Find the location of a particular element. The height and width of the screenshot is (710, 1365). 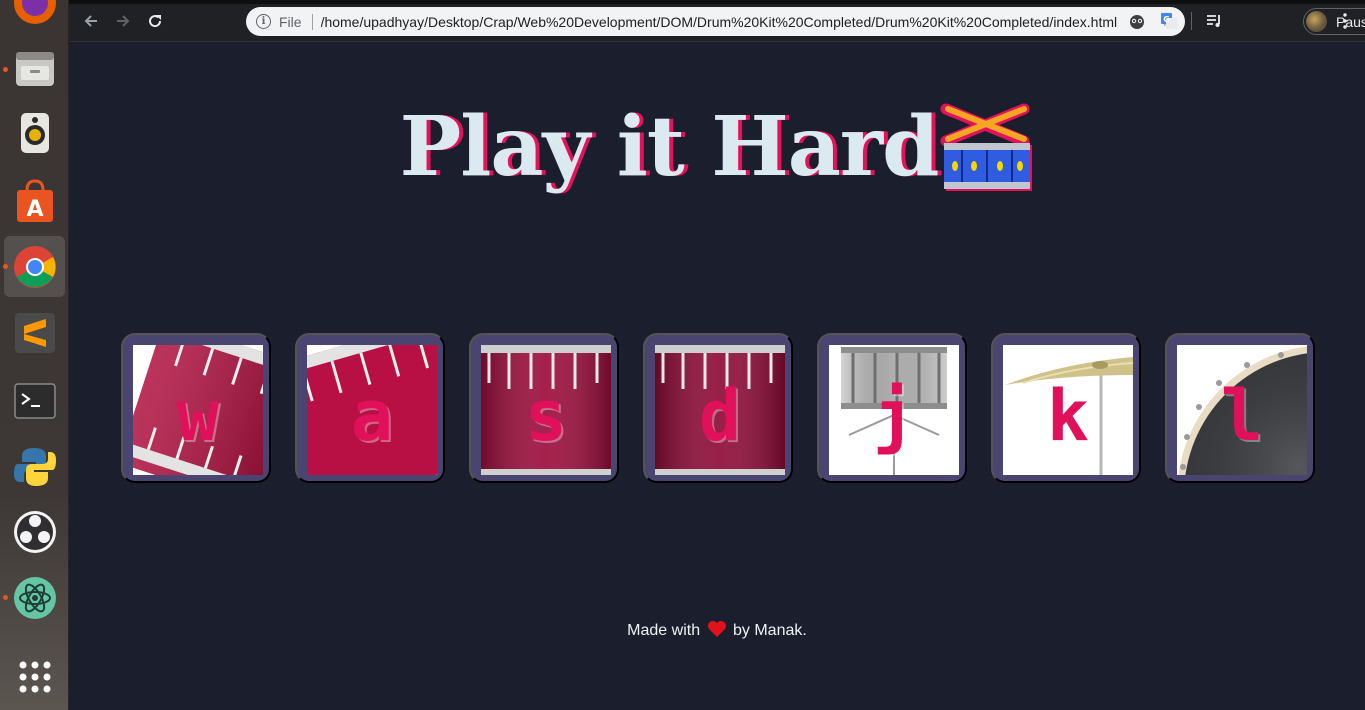

dock-rhythmbox is located at coordinates (34, 132).